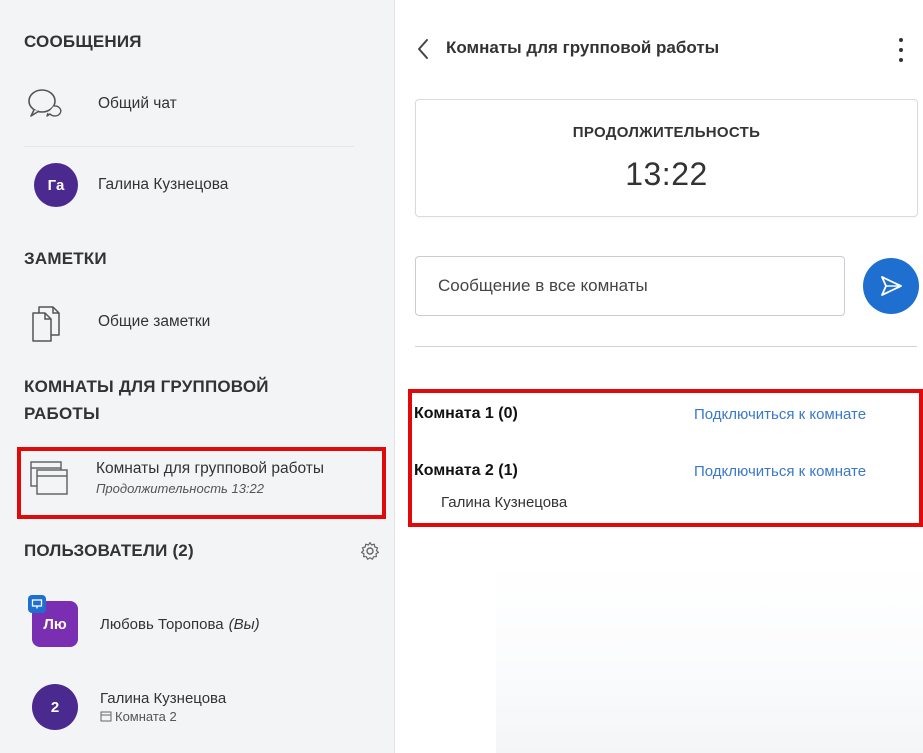 The image size is (923, 753). What do you see at coordinates (901, 50) in the screenshot?
I see `more-options-icon` at bounding box center [901, 50].